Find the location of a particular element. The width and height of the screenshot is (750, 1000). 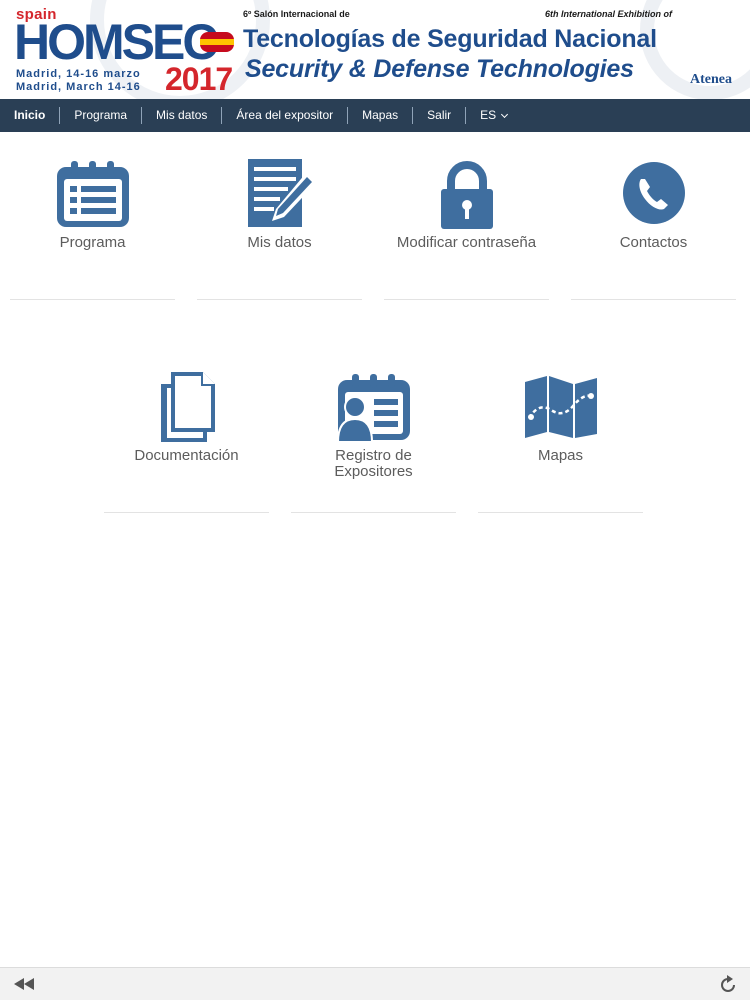

map-icon is located at coordinates (560, 407).